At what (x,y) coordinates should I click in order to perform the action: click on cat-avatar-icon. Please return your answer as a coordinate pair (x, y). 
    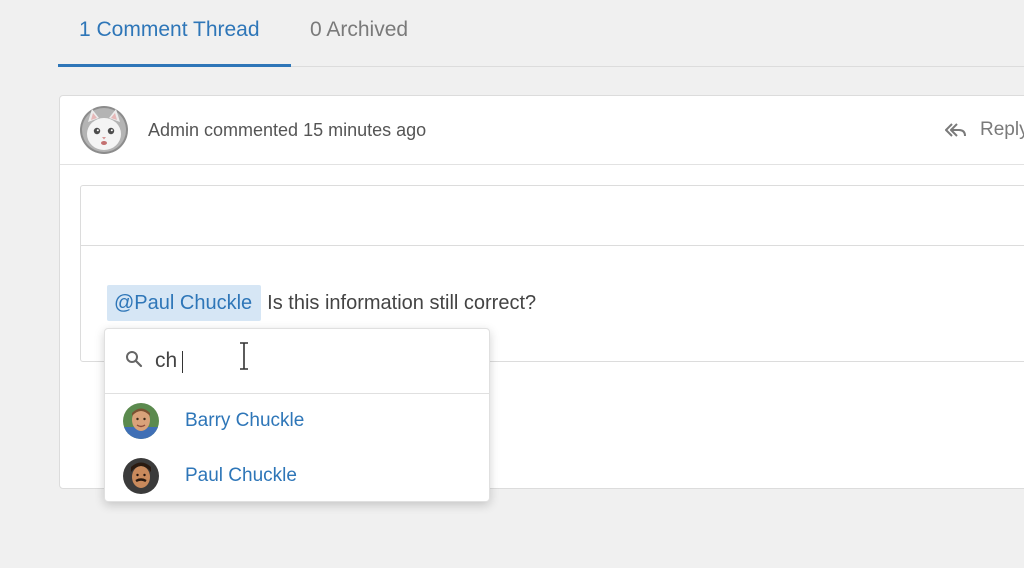
    Looking at the image, I should click on (104, 130).